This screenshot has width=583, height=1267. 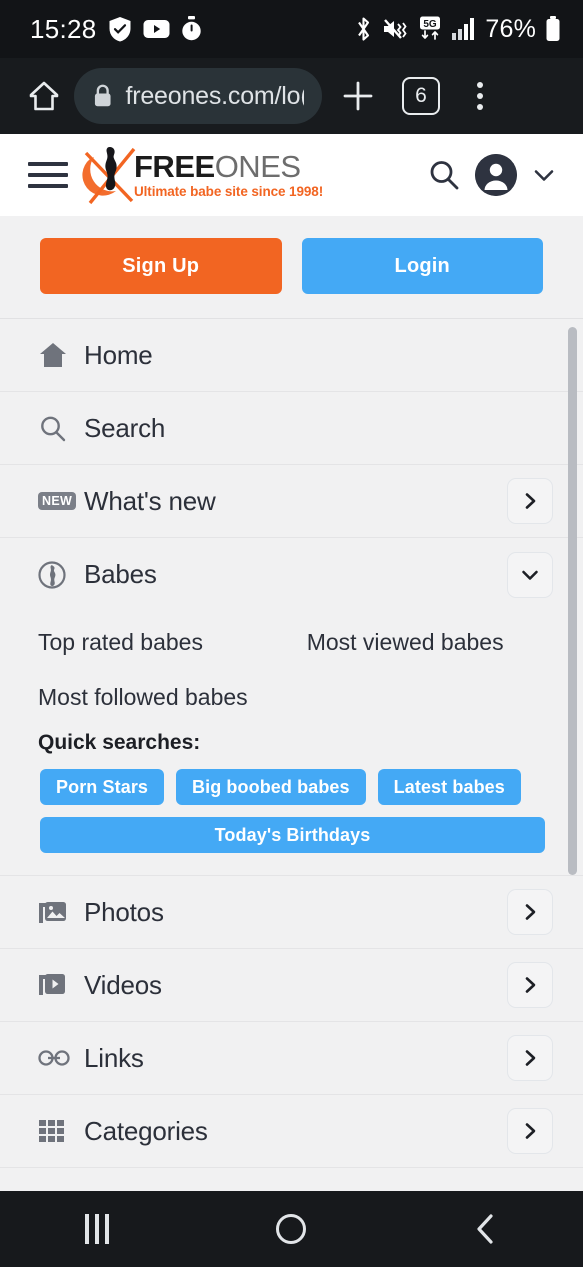 I want to click on 5g-data-icon: 5G, so click(x=430, y=28).